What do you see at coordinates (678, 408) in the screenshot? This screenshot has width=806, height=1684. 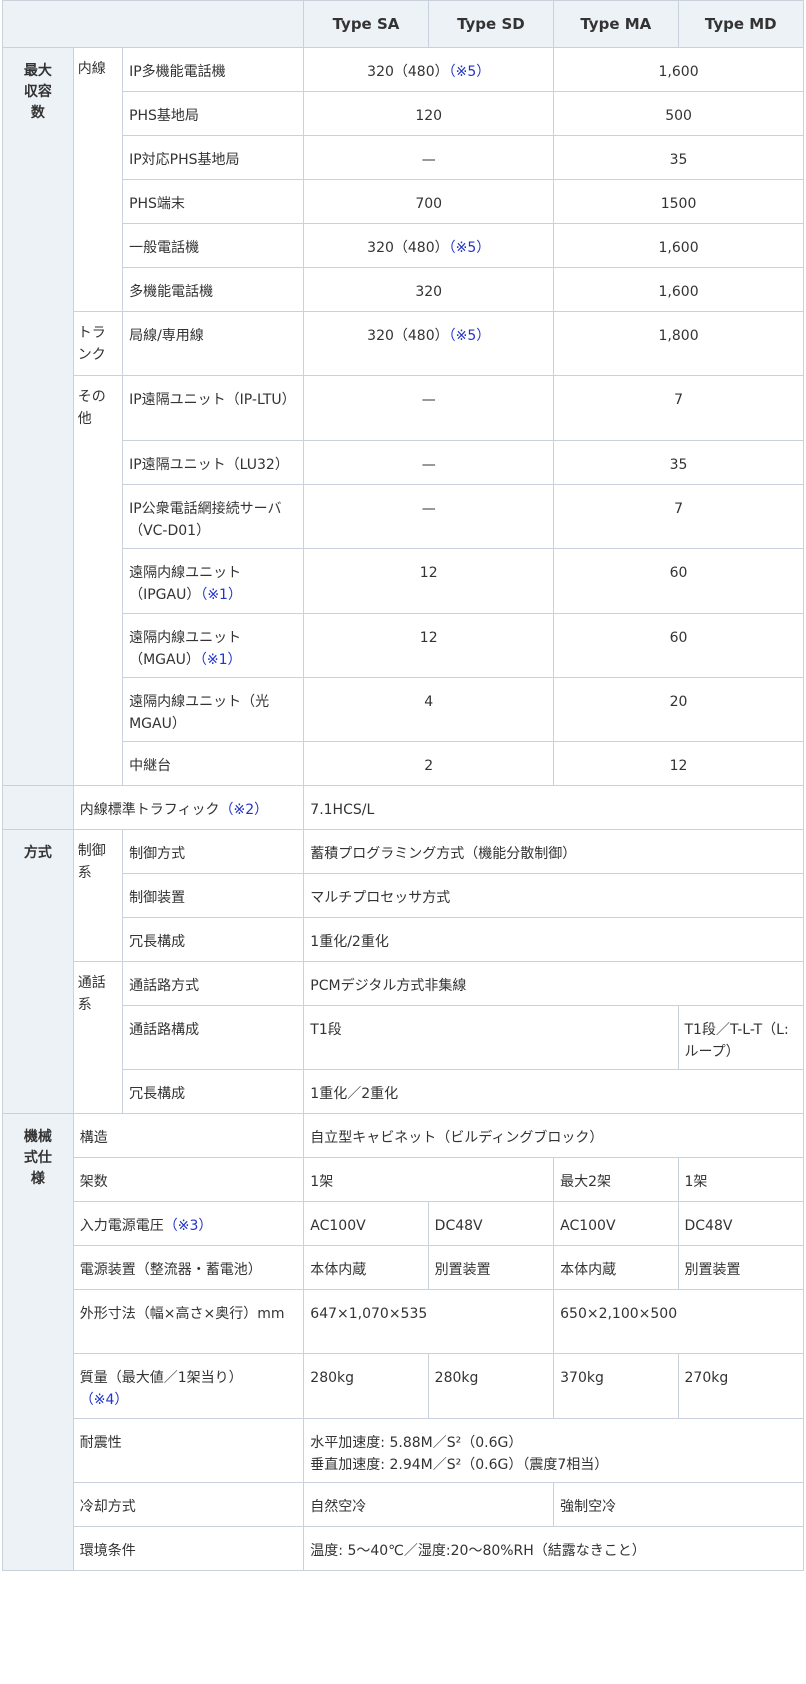 I see `value-type-m: 7` at bounding box center [678, 408].